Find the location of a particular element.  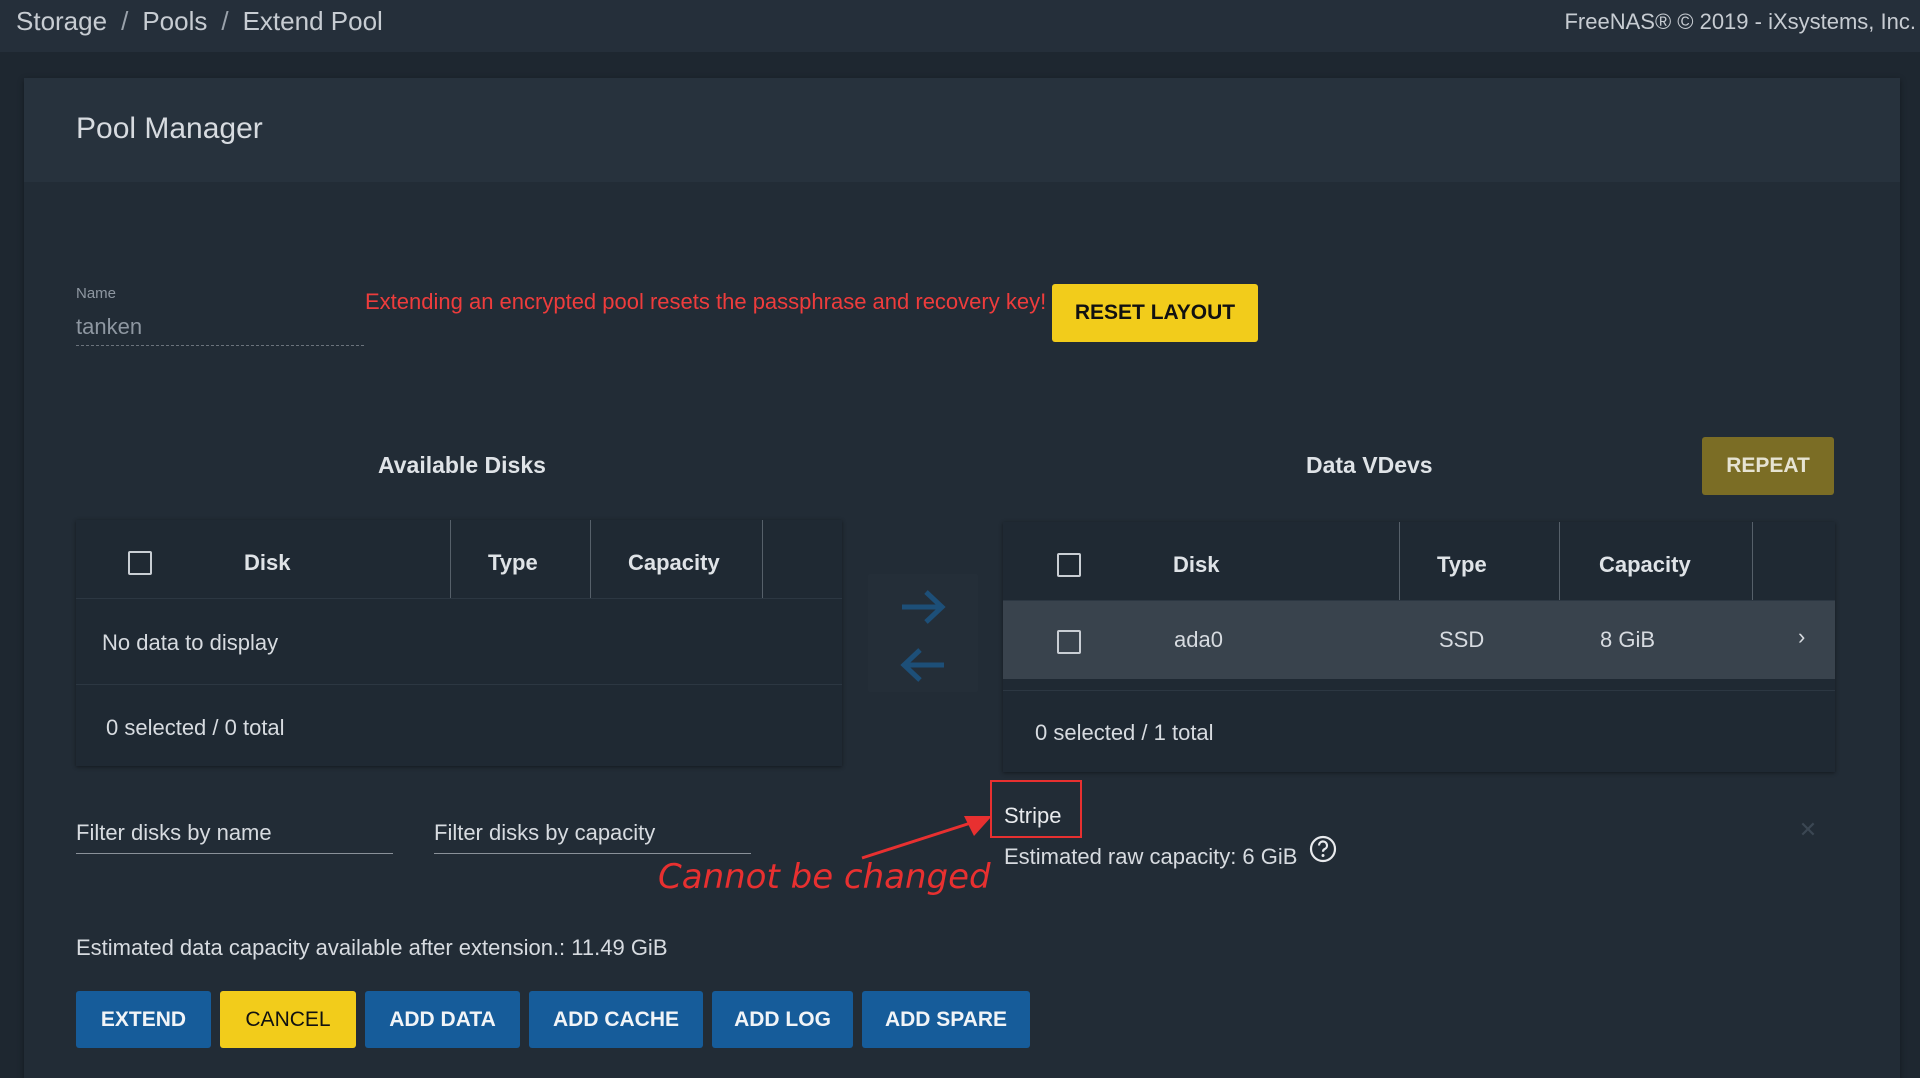

repeat-button: REPEAT is located at coordinates (1768, 466).